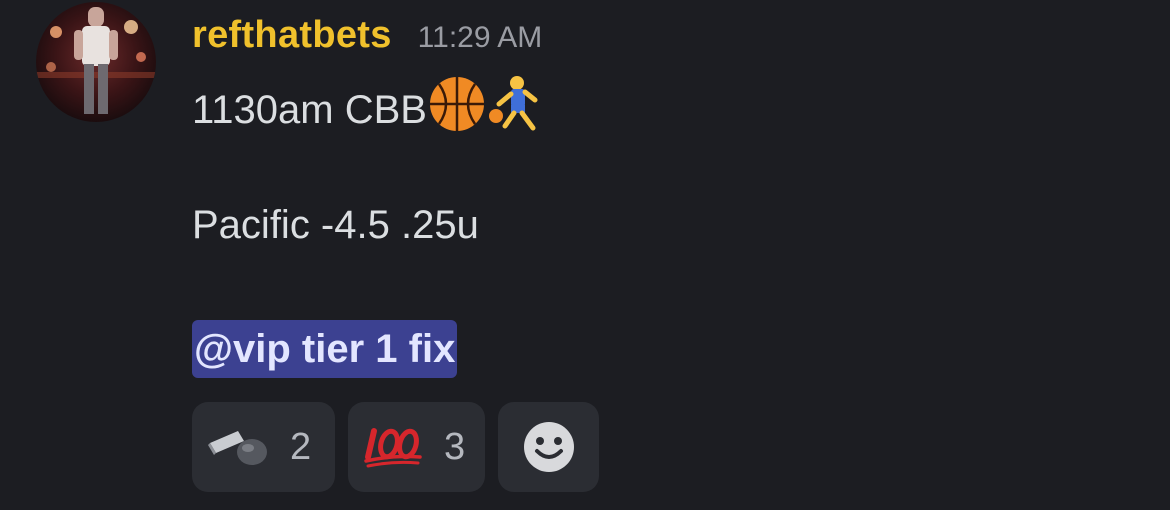 The width and height of the screenshot is (1170, 510). What do you see at coordinates (480, 38) in the screenshot?
I see `timestamp: 11:29 AM` at bounding box center [480, 38].